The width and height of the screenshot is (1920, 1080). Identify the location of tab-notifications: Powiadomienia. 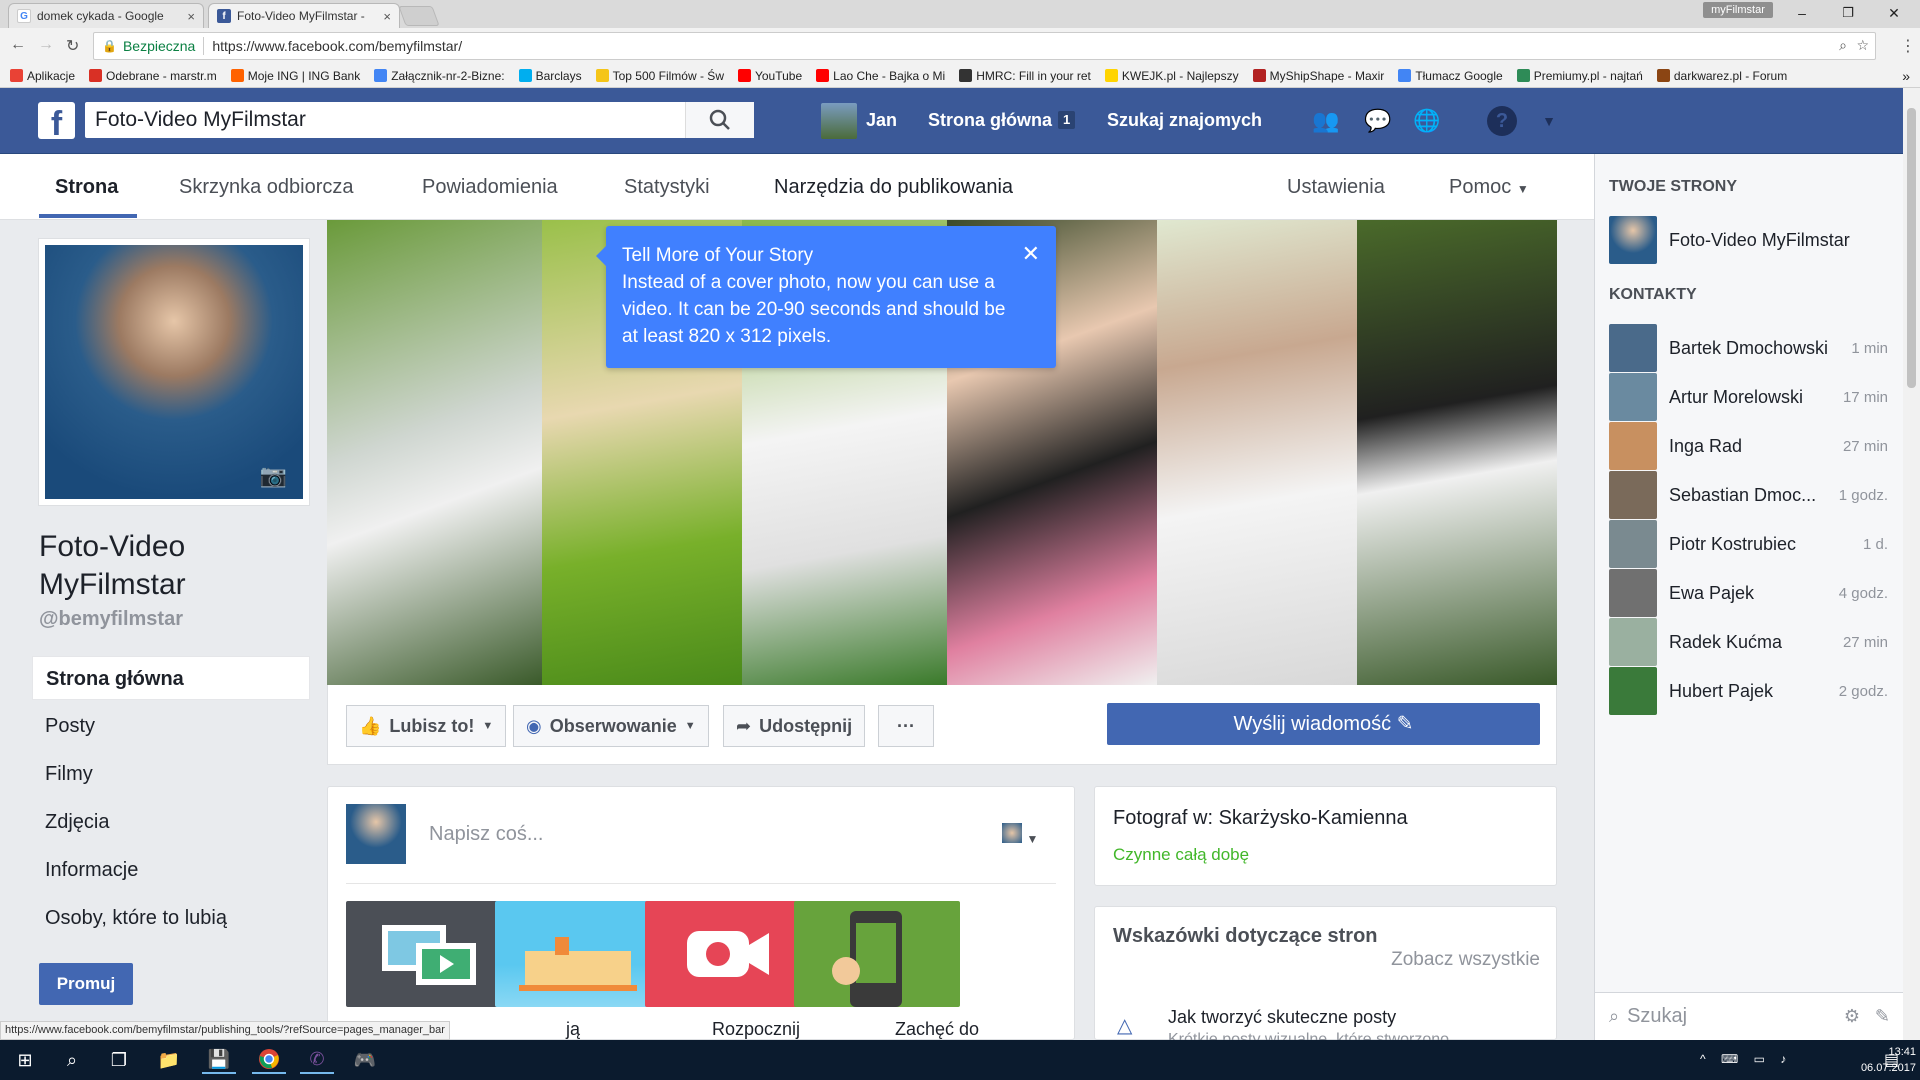
(490, 187).